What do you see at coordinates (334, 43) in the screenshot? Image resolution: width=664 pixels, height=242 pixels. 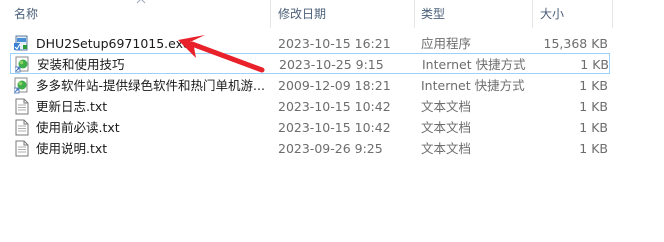 I see `file-date: 2023-10-15 16:21` at bounding box center [334, 43].